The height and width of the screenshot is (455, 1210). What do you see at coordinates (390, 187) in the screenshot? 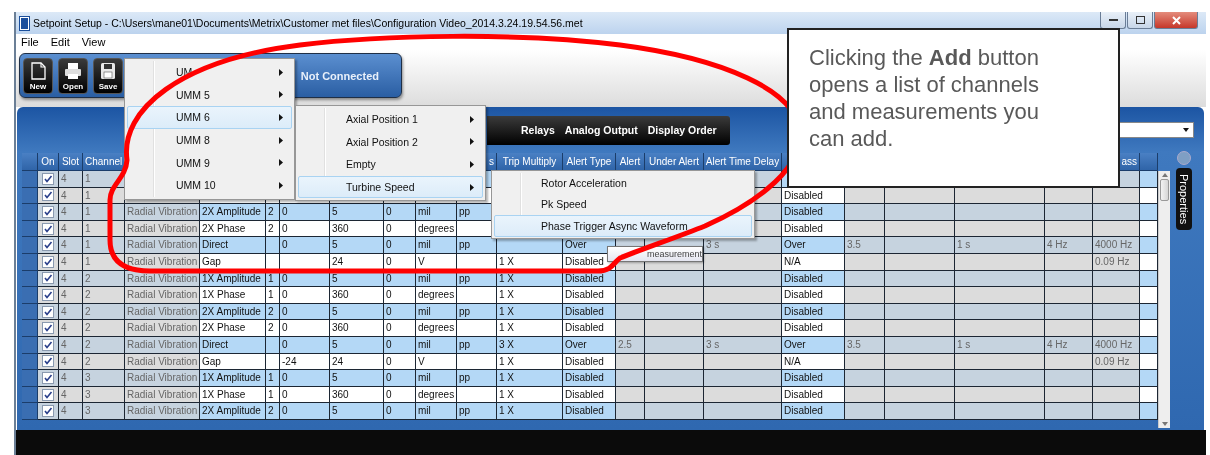
I see `menu-item: Turbine Speed` at bounding box center [390, 187].